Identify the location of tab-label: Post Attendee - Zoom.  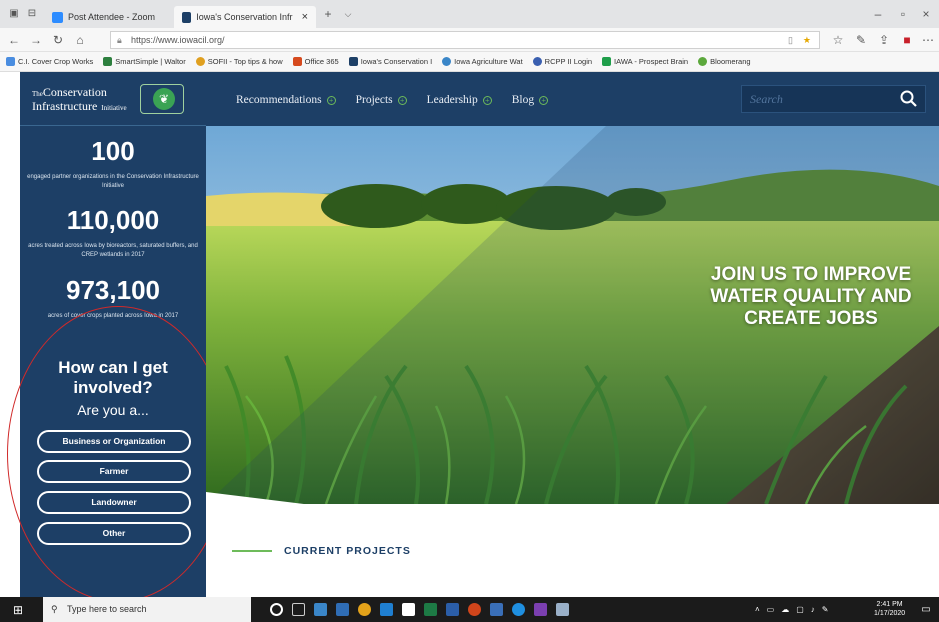
(112, 17).